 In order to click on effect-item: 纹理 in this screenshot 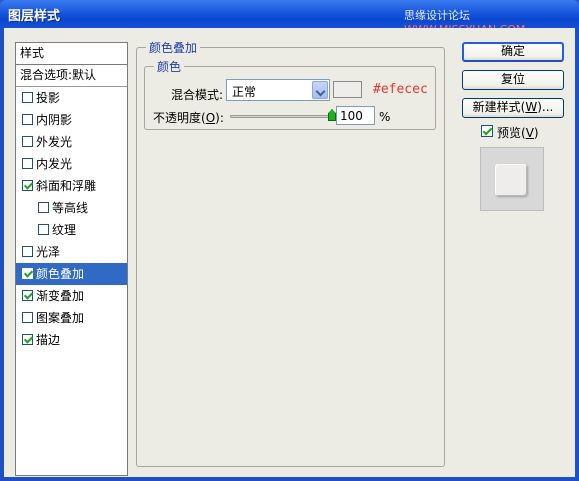, I will do `click(71, 230)`.